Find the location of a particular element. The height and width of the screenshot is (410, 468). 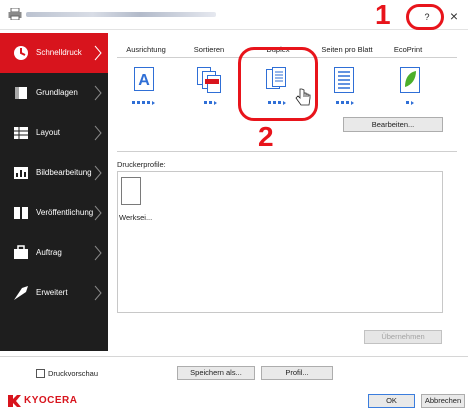

footer-divider is located at coordinates (234, 356).